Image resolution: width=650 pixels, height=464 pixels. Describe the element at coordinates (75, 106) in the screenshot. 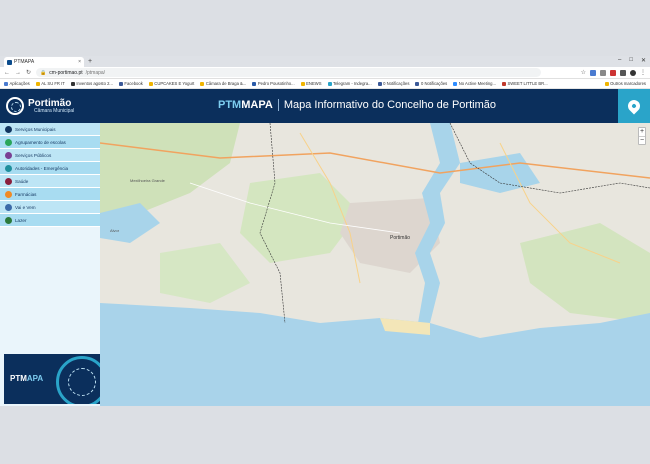

I see `portimao-logo: Portimão Câmara Municipal` at that location.